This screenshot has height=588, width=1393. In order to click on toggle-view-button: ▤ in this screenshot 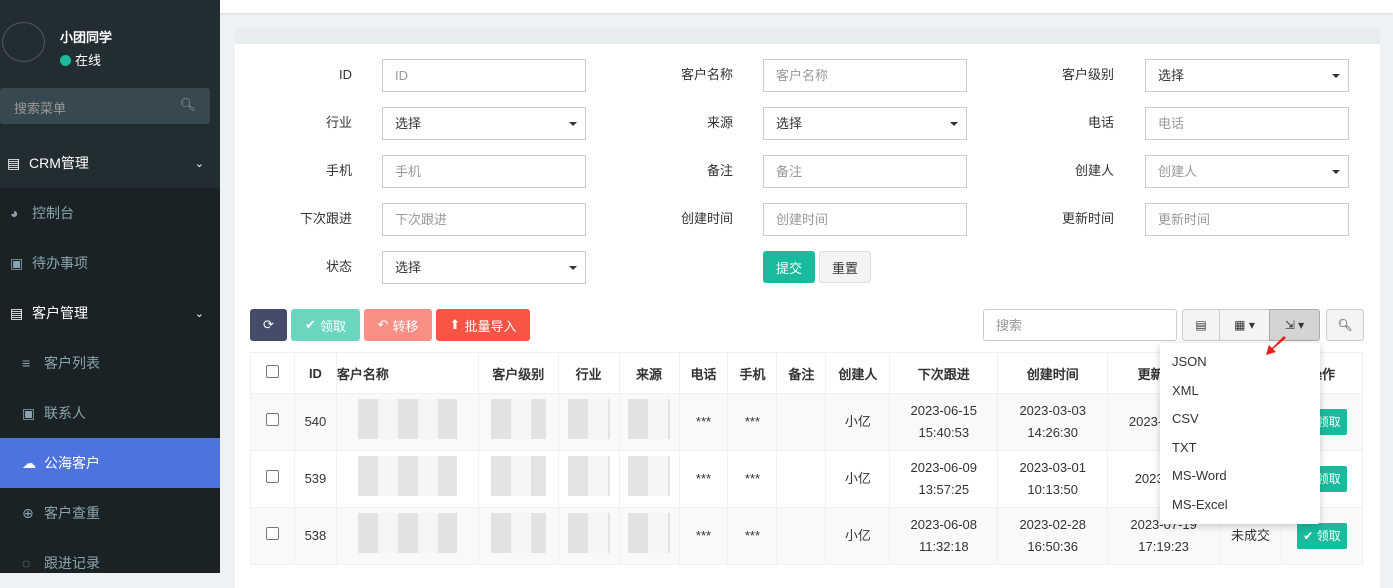, I will do `click(1201, 325)`.